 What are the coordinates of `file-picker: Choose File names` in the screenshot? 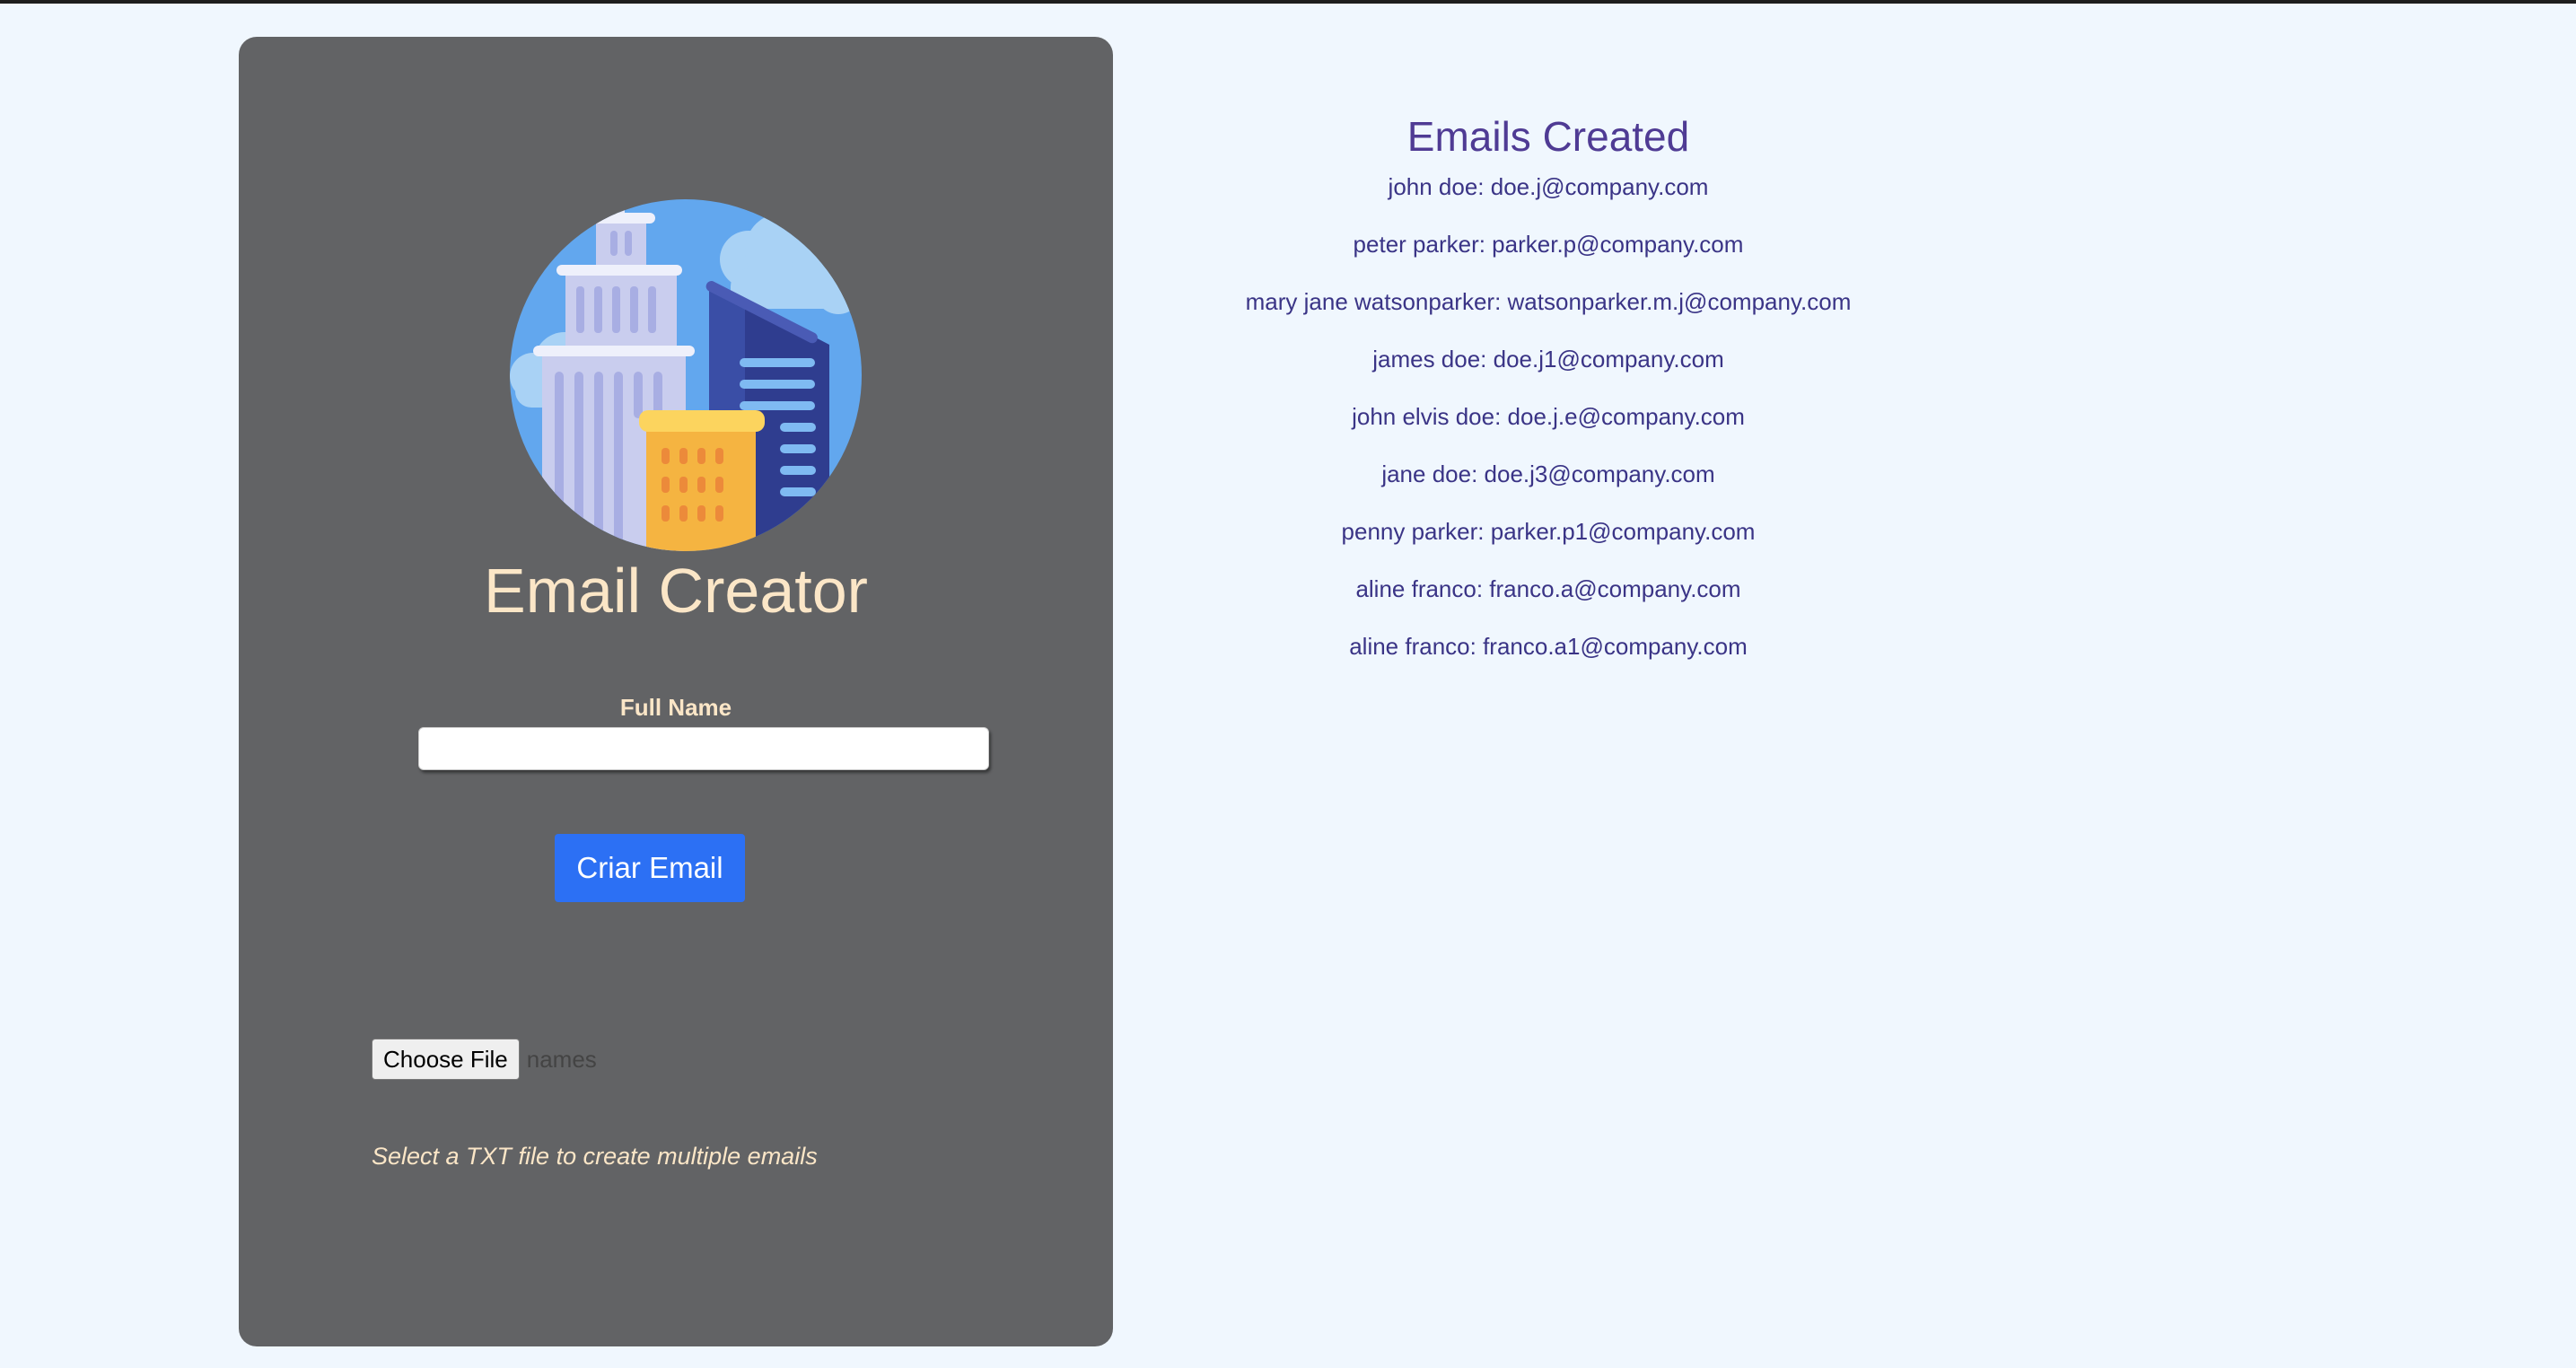 It's located at (484, 1059).